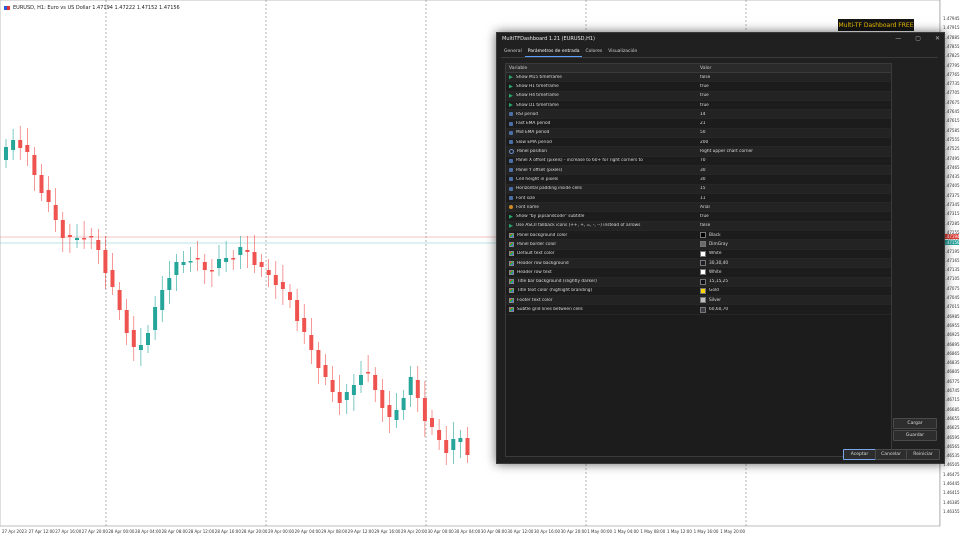 This screenshot has width=960, height=540. What do you see at coordinates (793, 300) in the screenshot?
I see `parameter-value-cell: Silver` at bounding box center [793, 300].